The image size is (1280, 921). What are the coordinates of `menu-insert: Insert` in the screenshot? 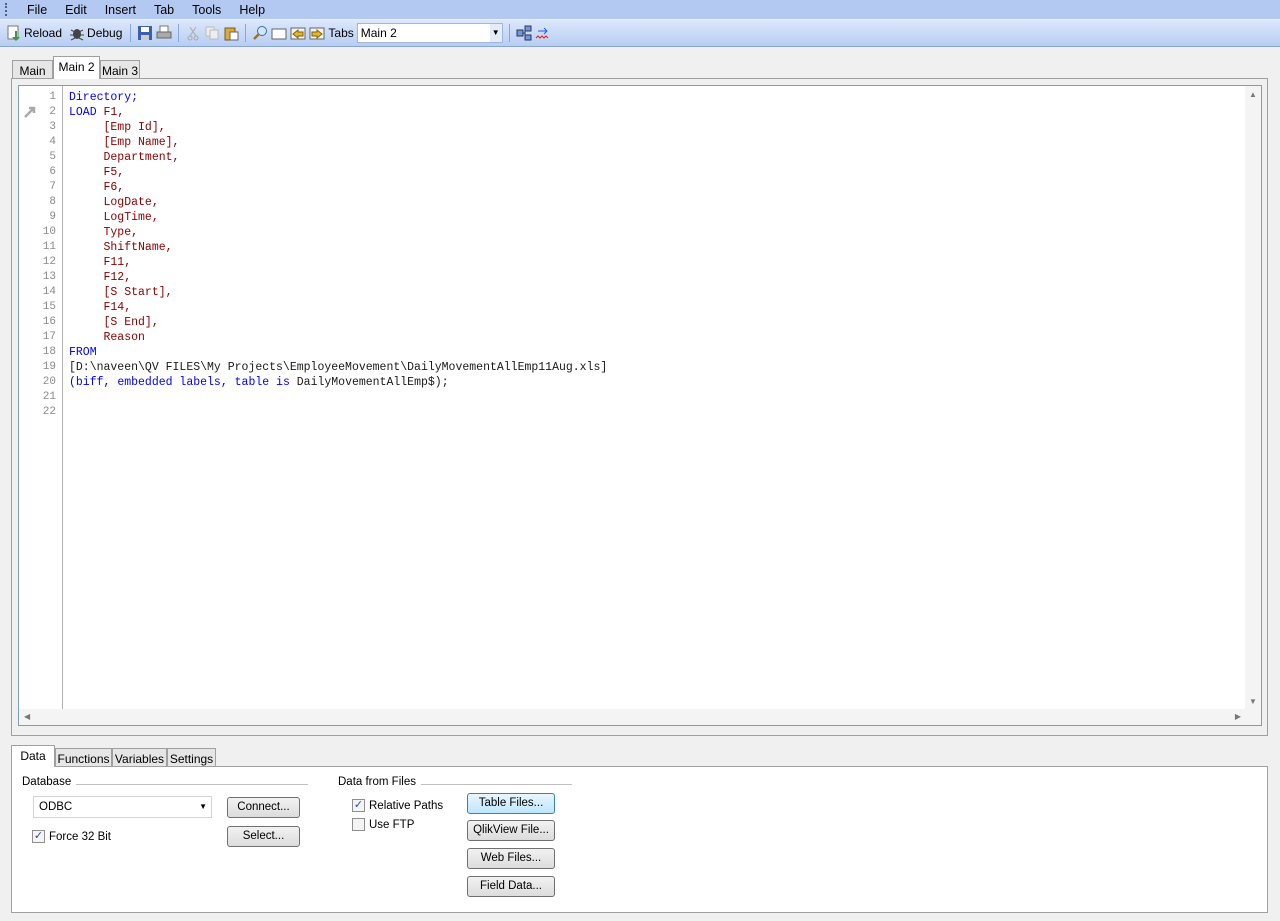 It's located at (120, 10).